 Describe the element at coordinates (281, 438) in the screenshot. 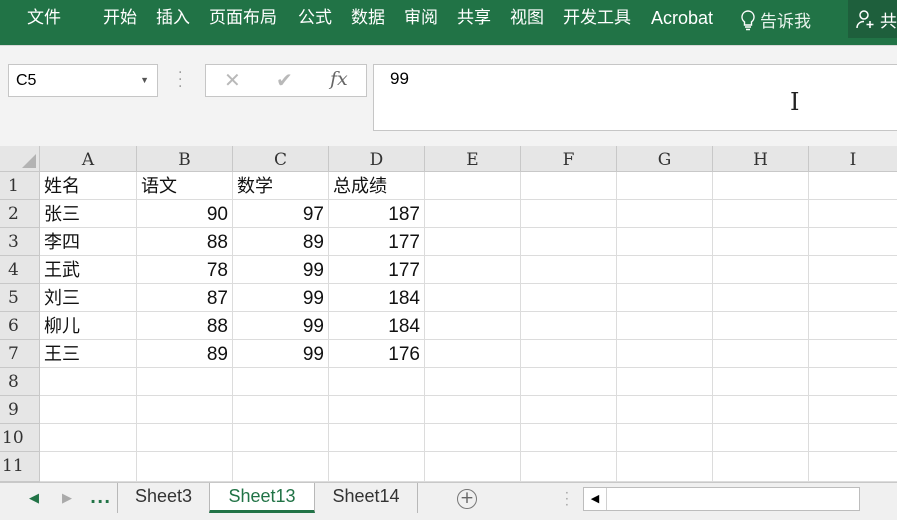

I see `cell-C10` at that location.